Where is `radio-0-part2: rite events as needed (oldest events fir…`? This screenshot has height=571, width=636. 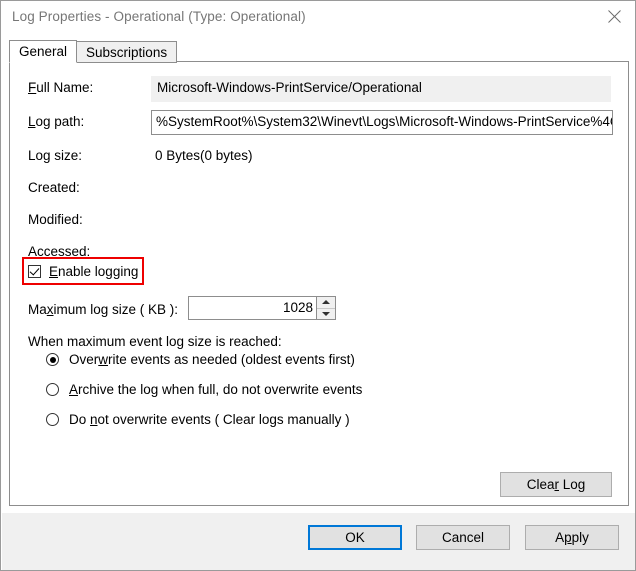 radio-0-part2: rite events as needed (oldest events fir… is located at coordinates (231, 359).